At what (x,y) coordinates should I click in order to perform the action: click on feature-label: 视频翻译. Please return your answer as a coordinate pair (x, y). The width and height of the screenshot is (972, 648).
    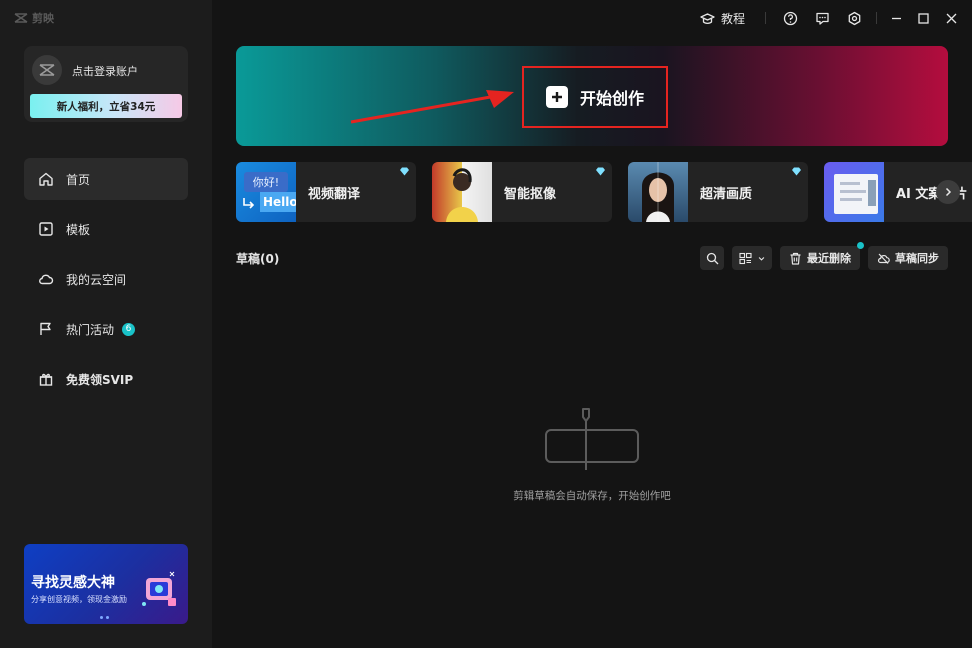
    Looking at the image, I should click on (334, 194).